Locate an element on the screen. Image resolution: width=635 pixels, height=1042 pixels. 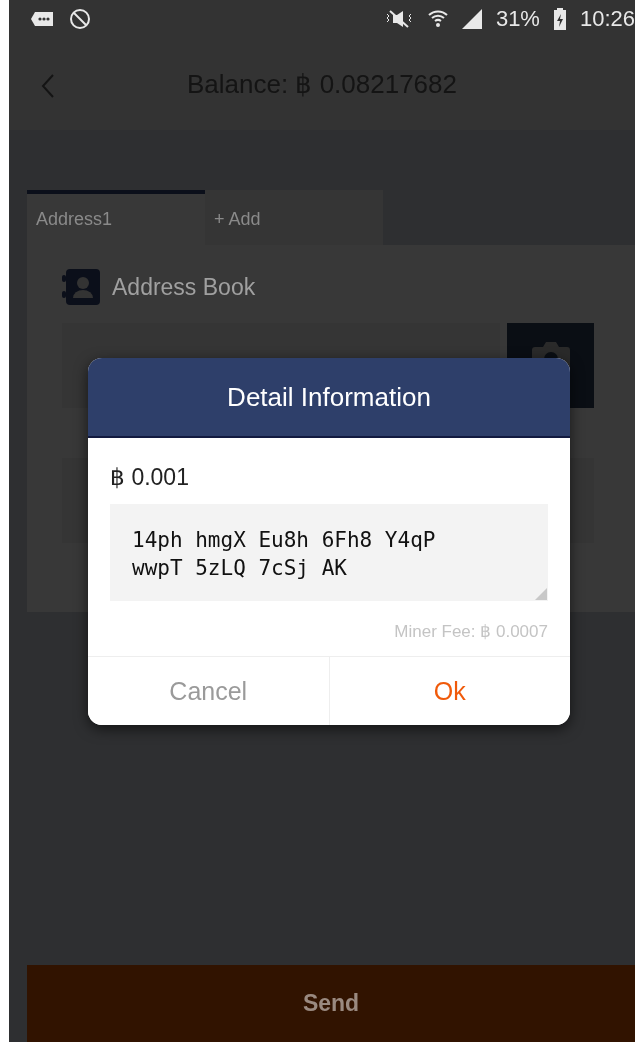
dialog-title: Detail Information is located at coordinates (329, 398).